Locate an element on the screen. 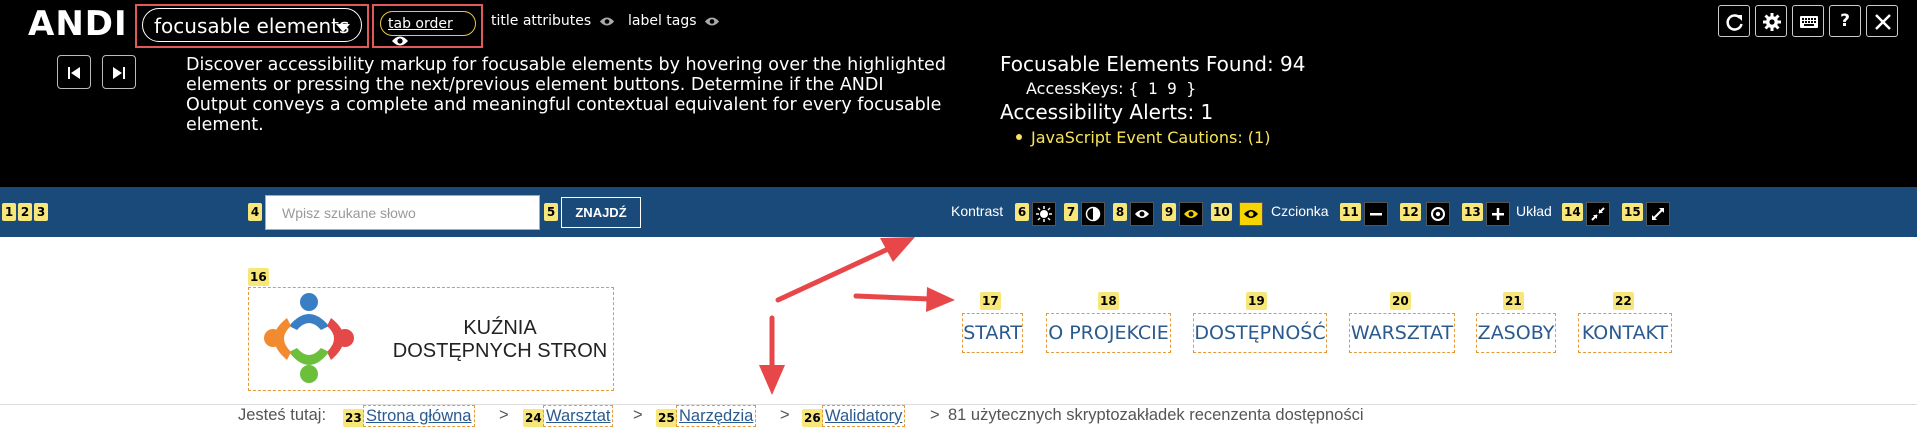  contrast-bw-button is located at coordinates (1093, 214).